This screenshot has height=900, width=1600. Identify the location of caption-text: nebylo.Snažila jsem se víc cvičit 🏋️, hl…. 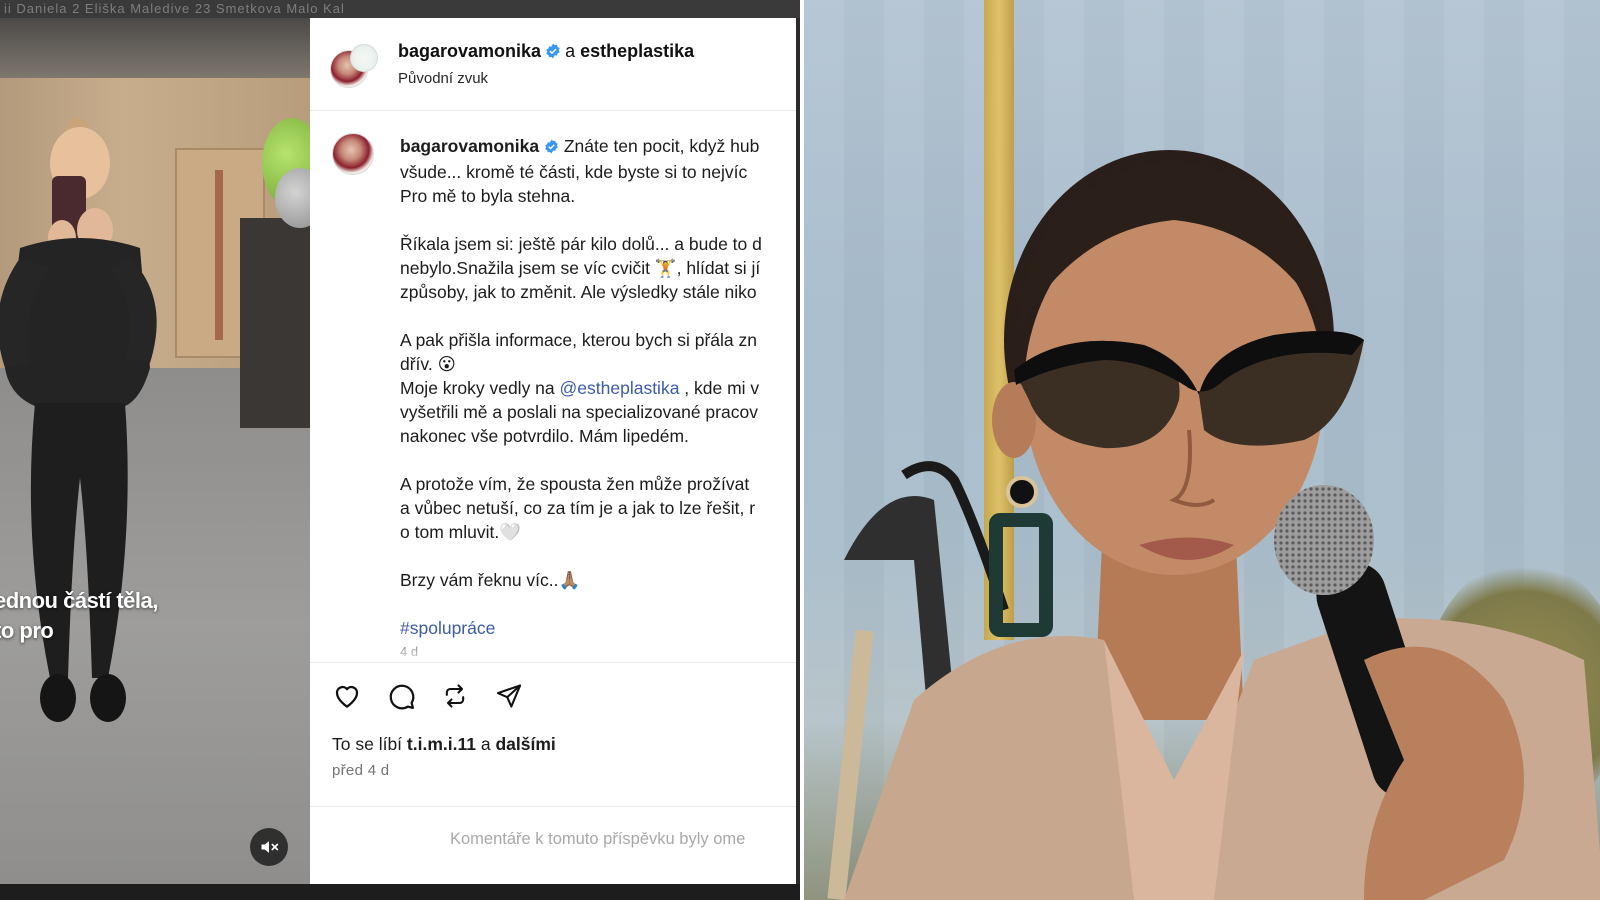
(580, 268).